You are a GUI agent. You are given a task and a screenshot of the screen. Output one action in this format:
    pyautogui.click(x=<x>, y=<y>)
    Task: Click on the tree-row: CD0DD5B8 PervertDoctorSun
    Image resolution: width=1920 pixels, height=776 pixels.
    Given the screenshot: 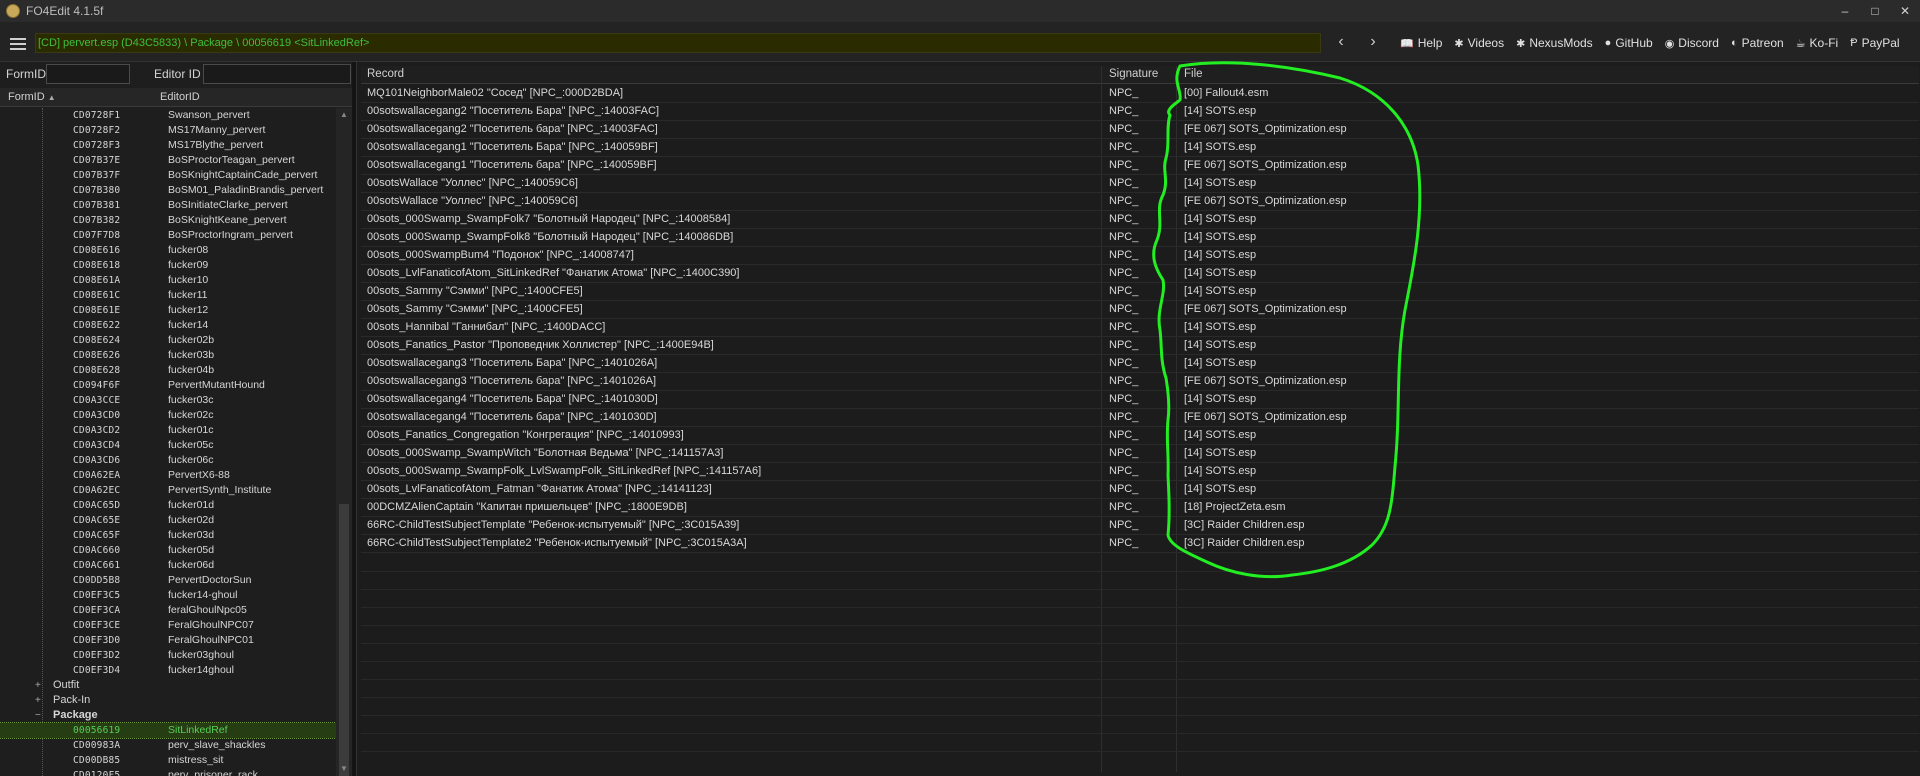 What is the action you would take?
    pyautogui.click(x=168, y=580)
    